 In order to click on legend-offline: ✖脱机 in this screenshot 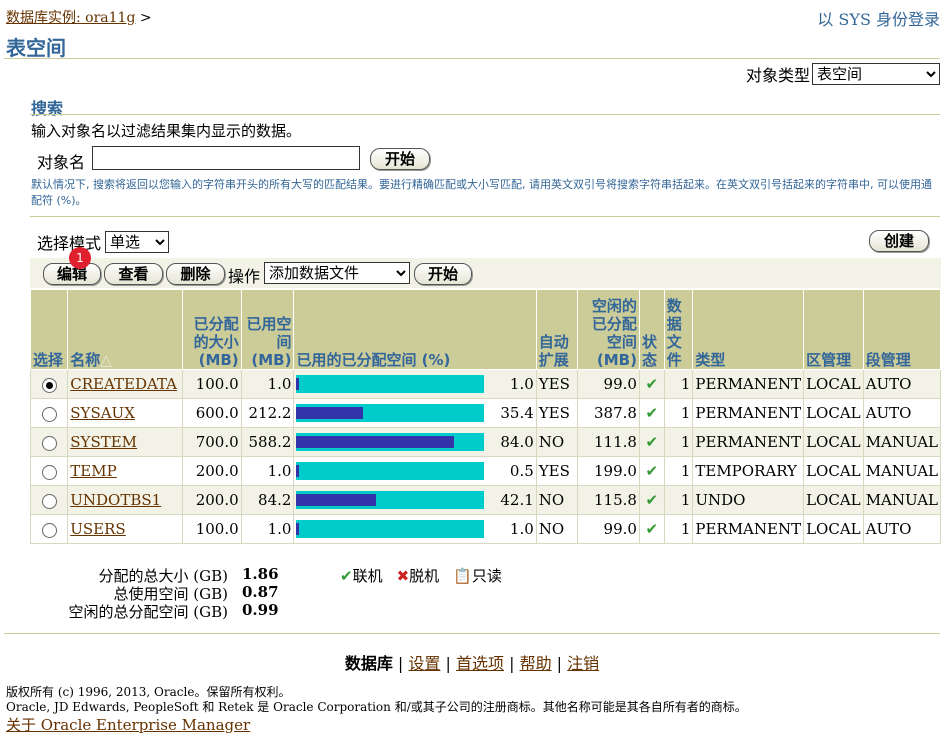, I will do `click(418, 575)`.